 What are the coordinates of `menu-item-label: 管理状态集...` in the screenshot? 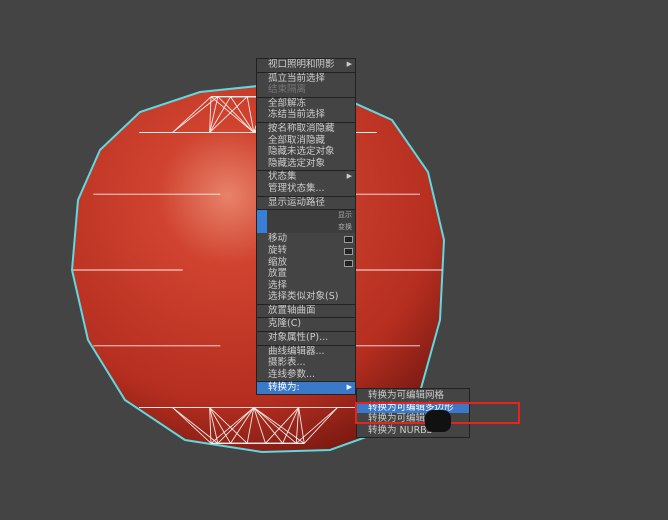 It's located at (296, 188).